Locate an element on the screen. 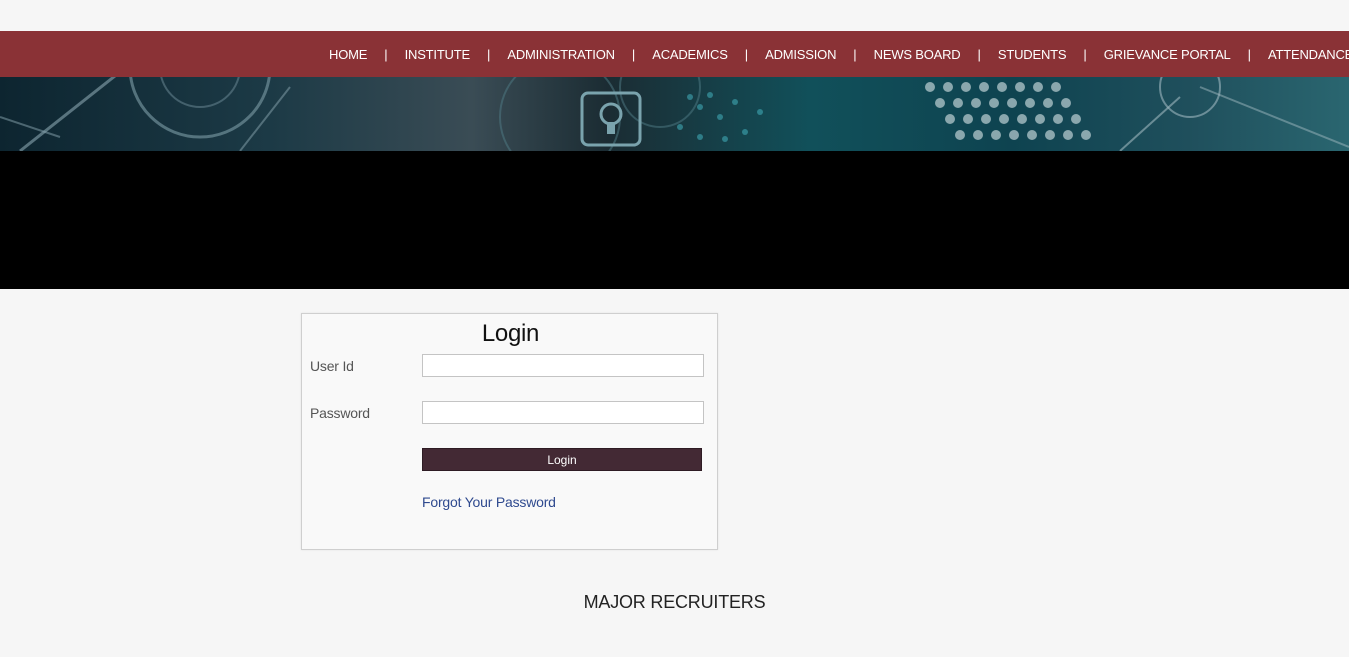 The image size is (1349, 657). nav-institute-label: INSTITUTE is located at coordinates (438, 54).